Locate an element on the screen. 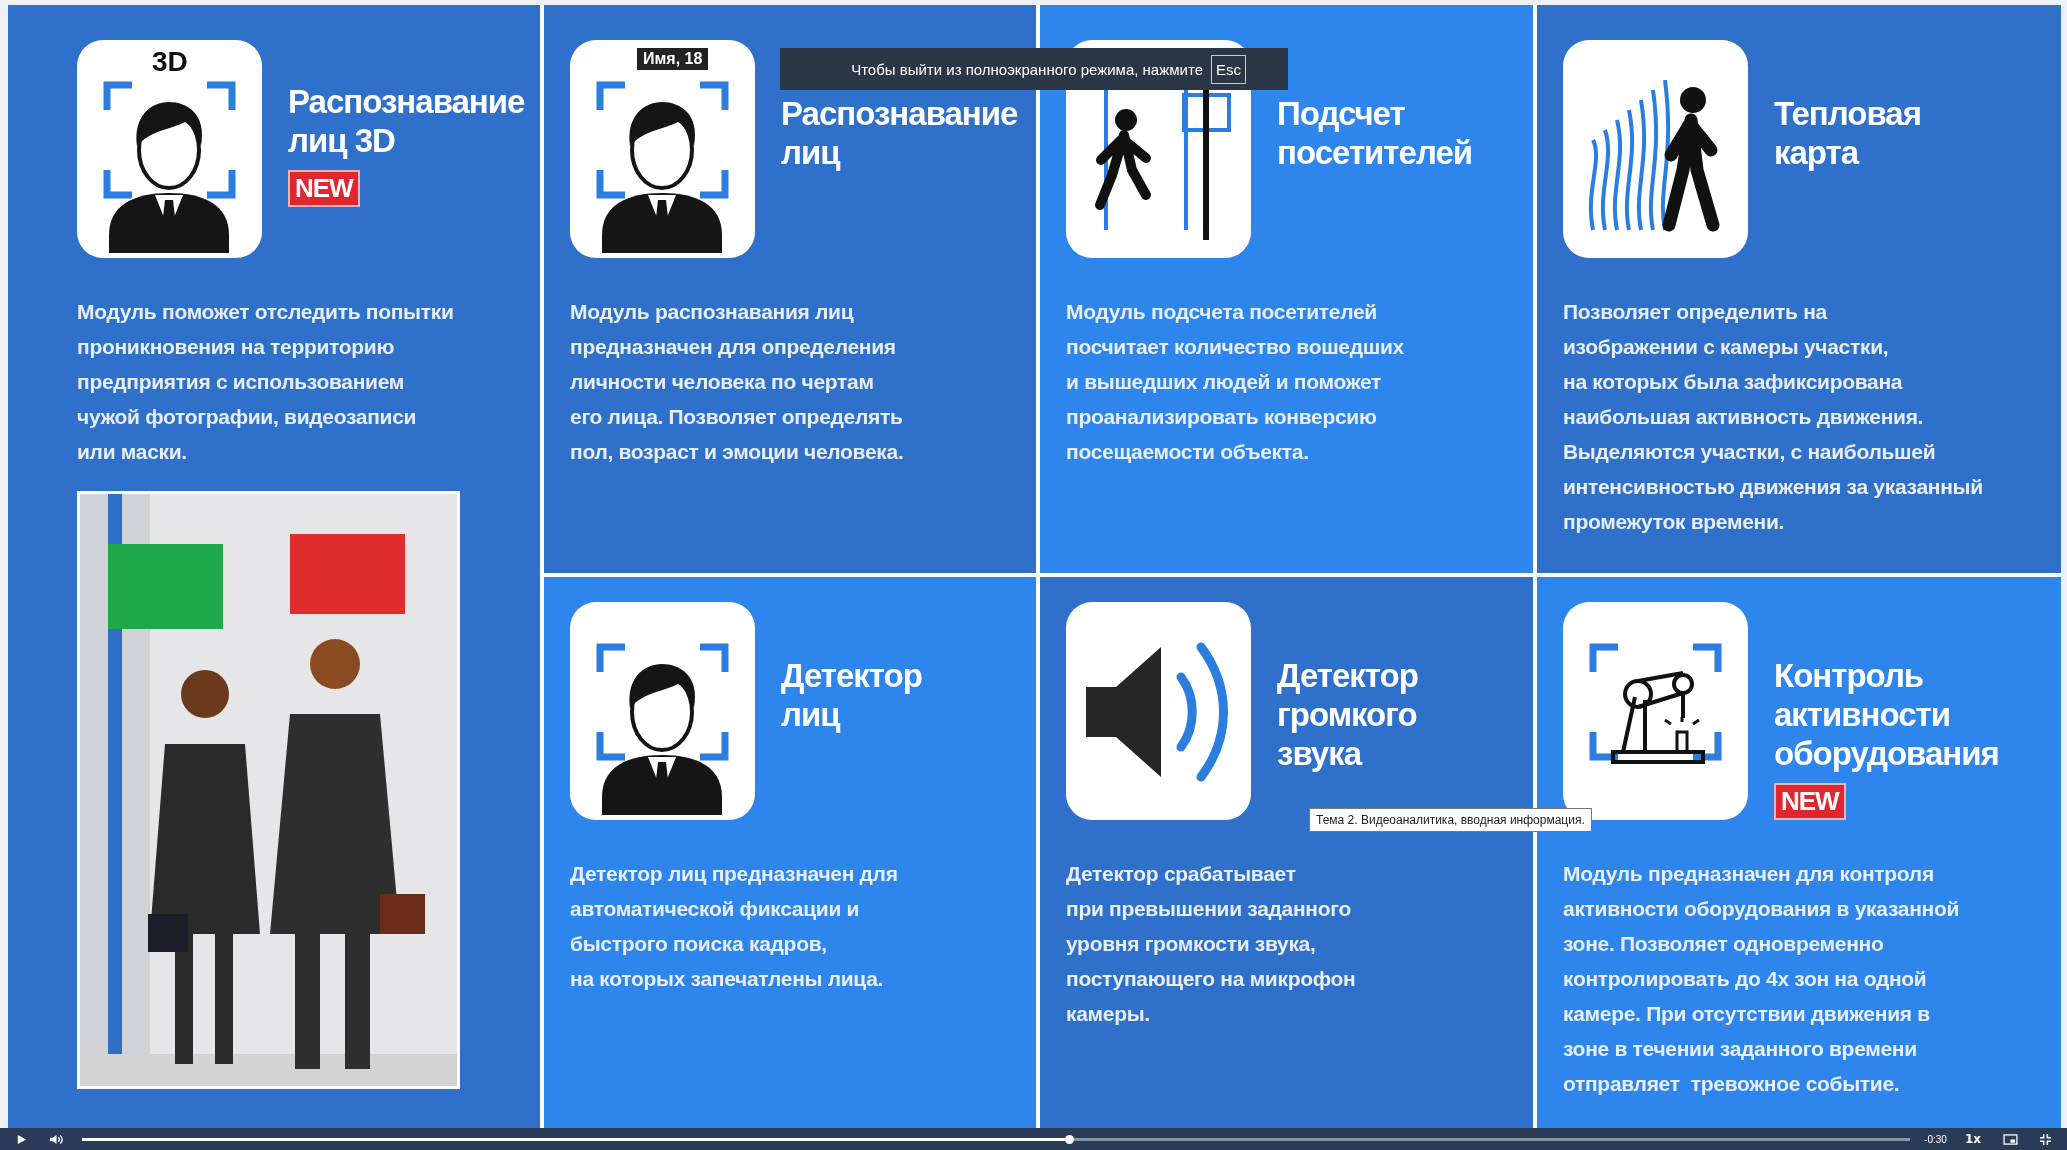 The image size is (2067, 1150). panel-title: Распознавание лиц is located at coordinates (899, 133).